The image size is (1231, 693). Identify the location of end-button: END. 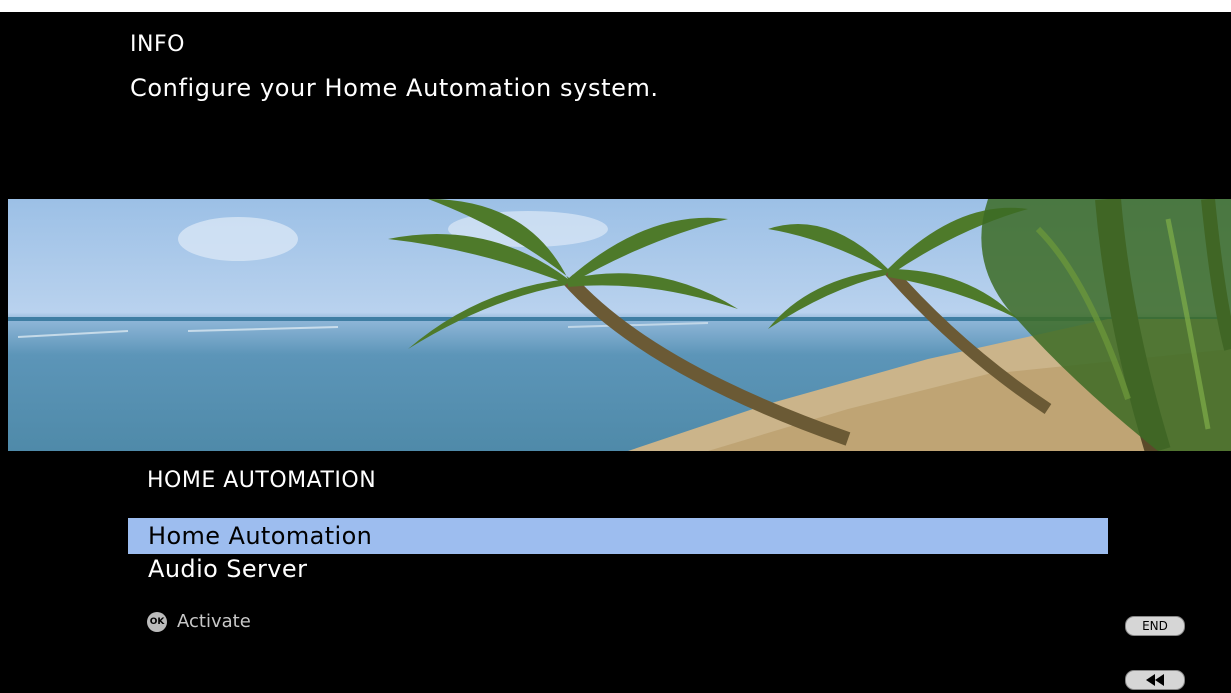
(1155, 626).